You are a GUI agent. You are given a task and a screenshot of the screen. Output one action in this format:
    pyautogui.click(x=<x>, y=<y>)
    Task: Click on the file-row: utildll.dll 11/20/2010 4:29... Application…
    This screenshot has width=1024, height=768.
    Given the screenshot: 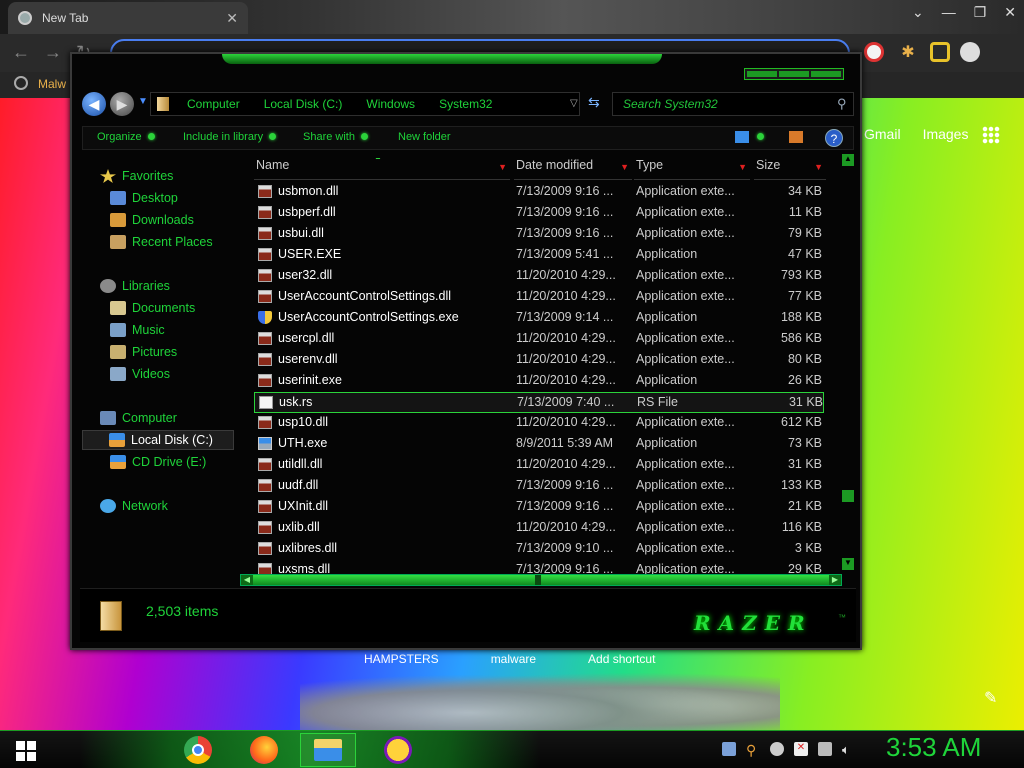 What is the action you would take?
    pyautogui.click(x=539, y=465)
    